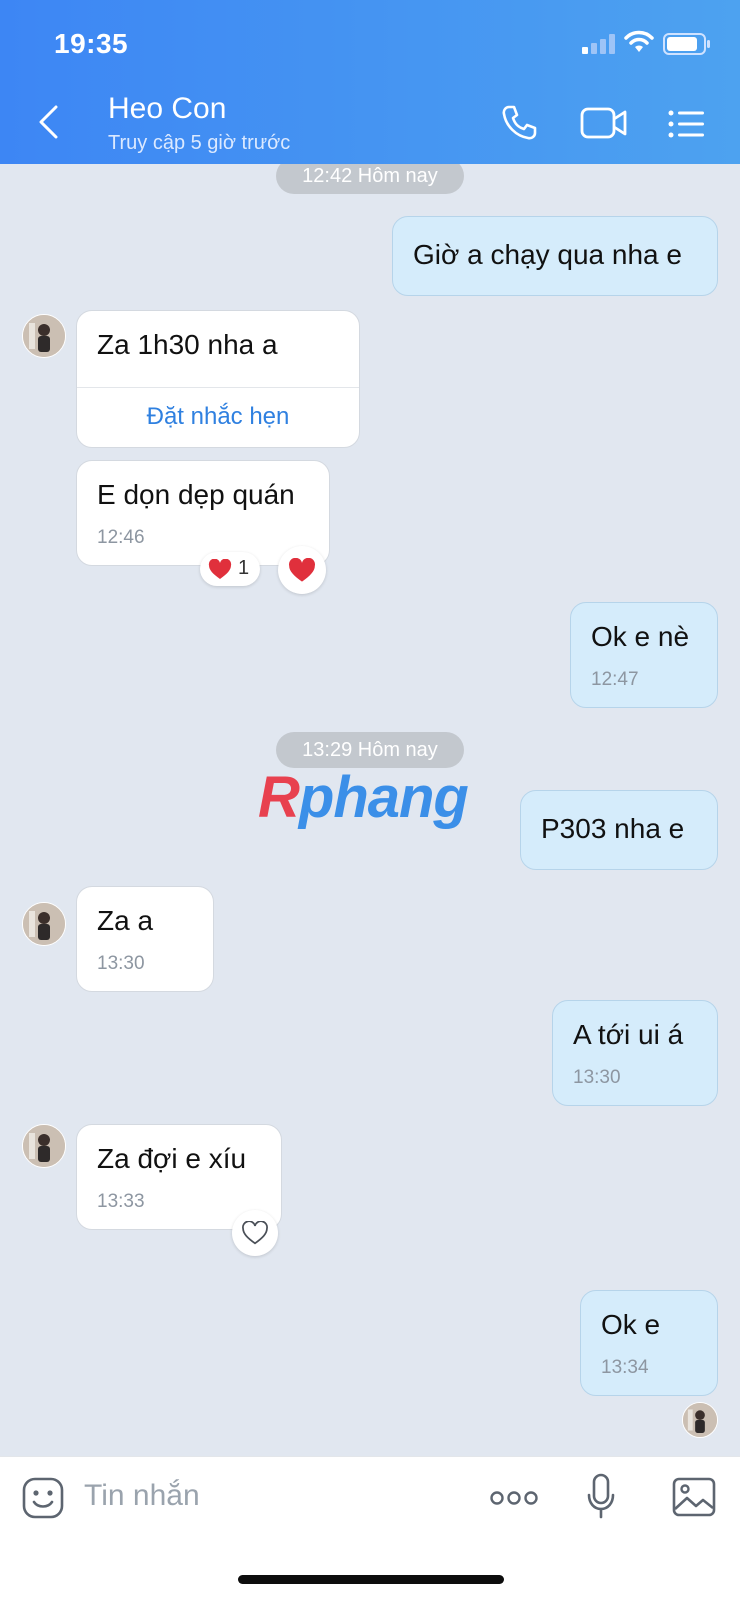  What do you see at coordinates (635, 1053) in the screenshot?
I see `message-bubble-sent: A tới ui á 13:30` at bounding box center [635, 1053].